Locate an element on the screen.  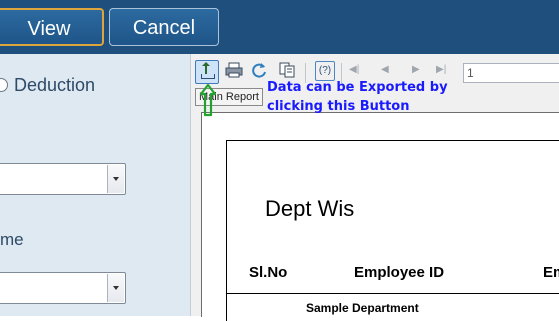
first-page-icon: ◀| is located at coordinates (354, 69).